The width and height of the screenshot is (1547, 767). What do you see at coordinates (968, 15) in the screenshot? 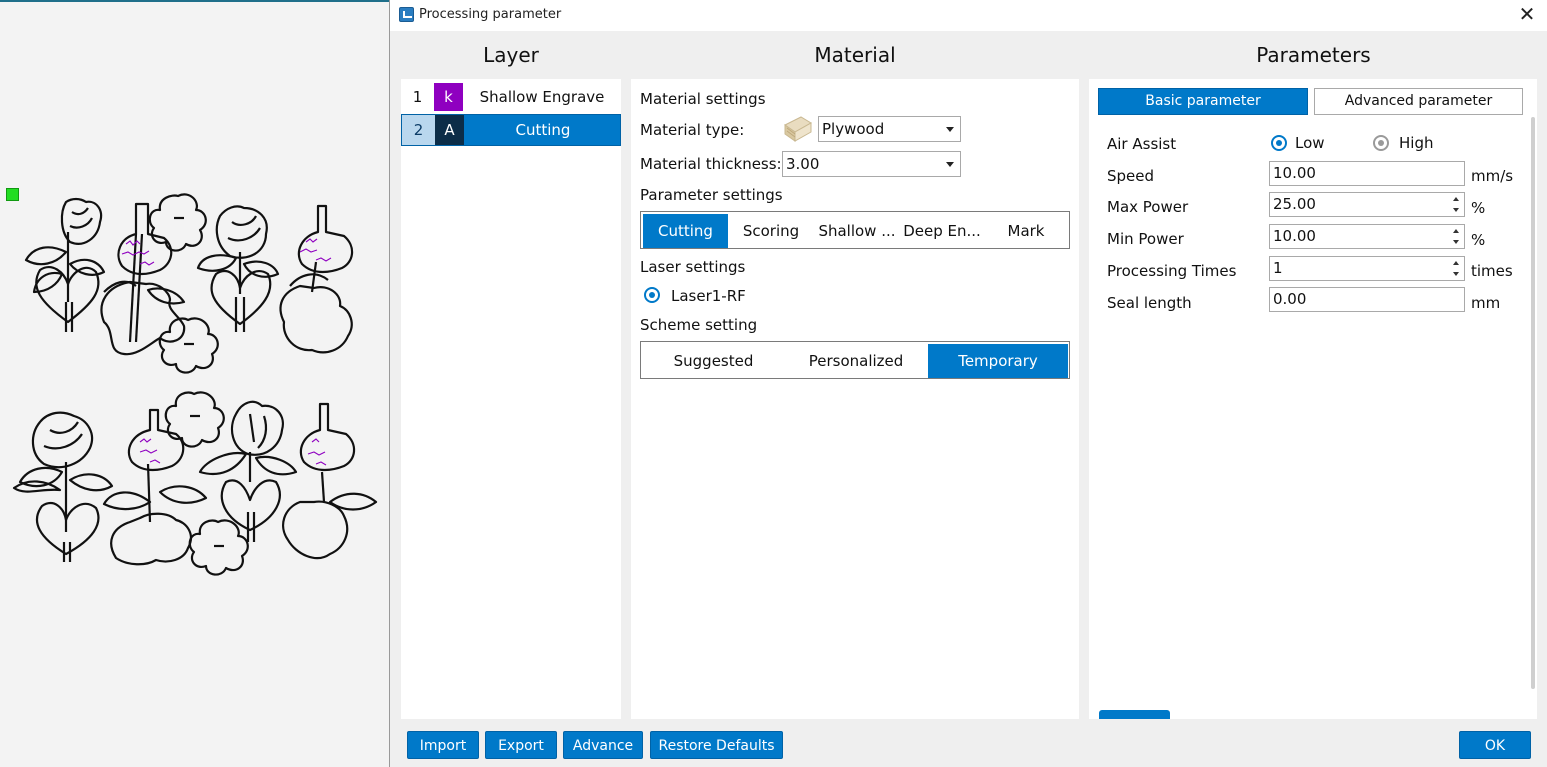
I see `title-bar: Processing parameter ✕` at bounding box center [968, 15].